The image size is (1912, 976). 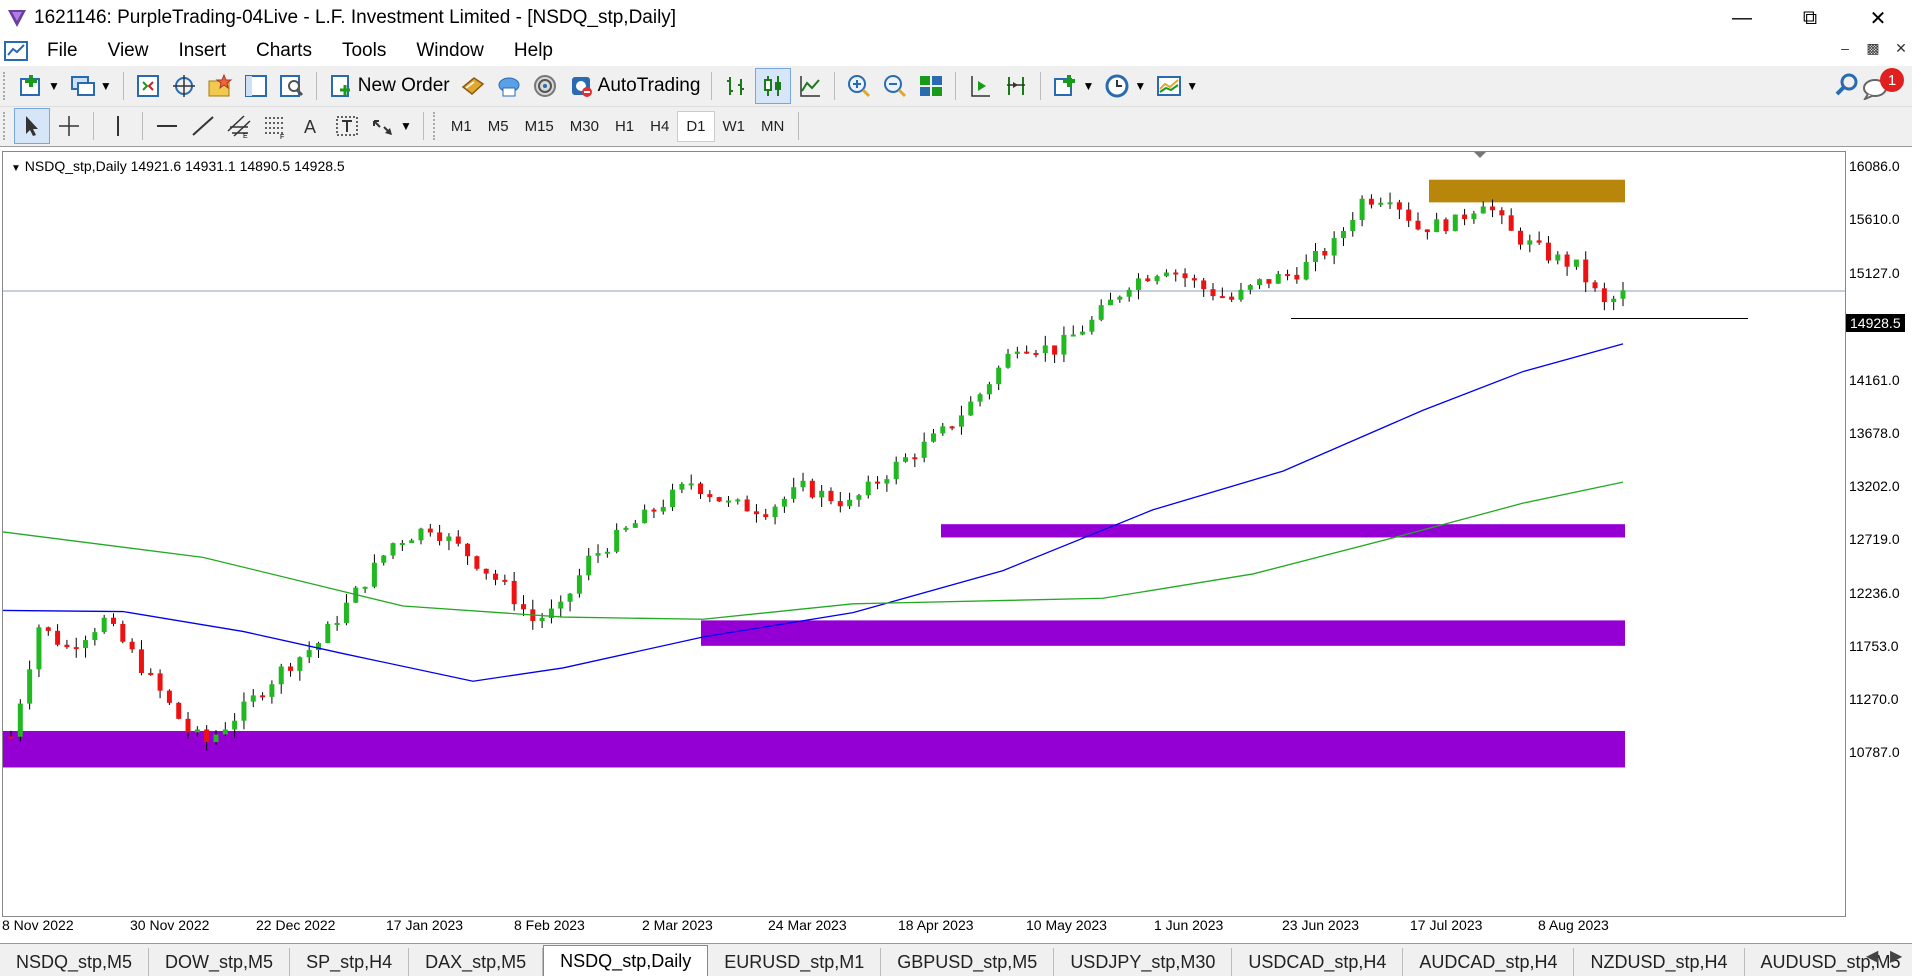 What do you see at coordinates (736, 86) in the screenshot?
I see `bar-chart-button` at bounding box center [736, 86].